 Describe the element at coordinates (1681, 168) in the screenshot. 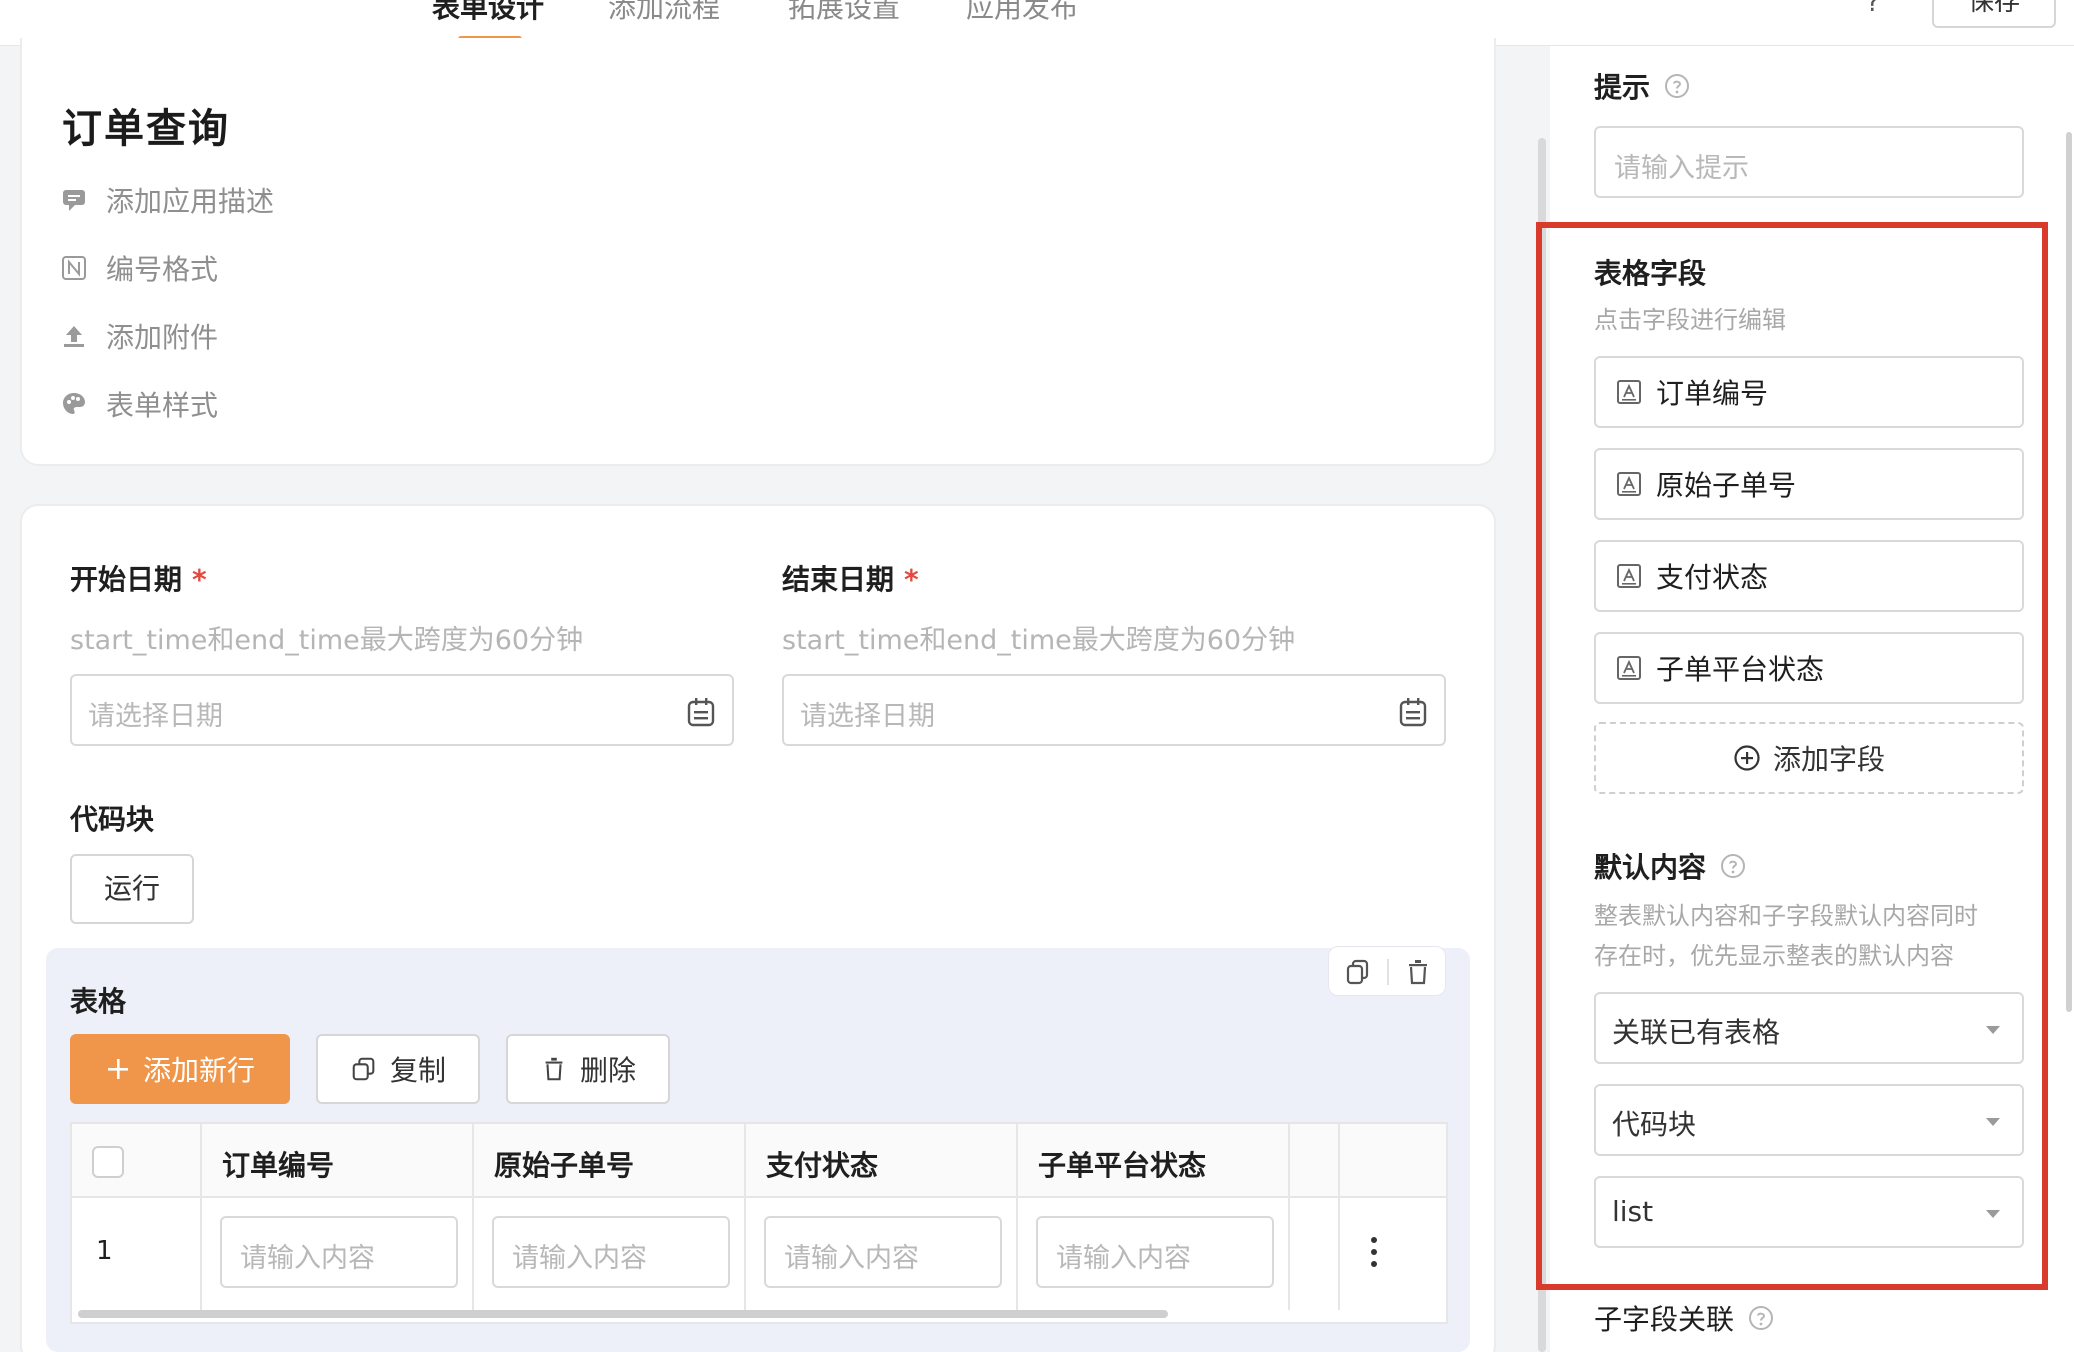

I see `hint-placeholder: 请输入提示` at that location.